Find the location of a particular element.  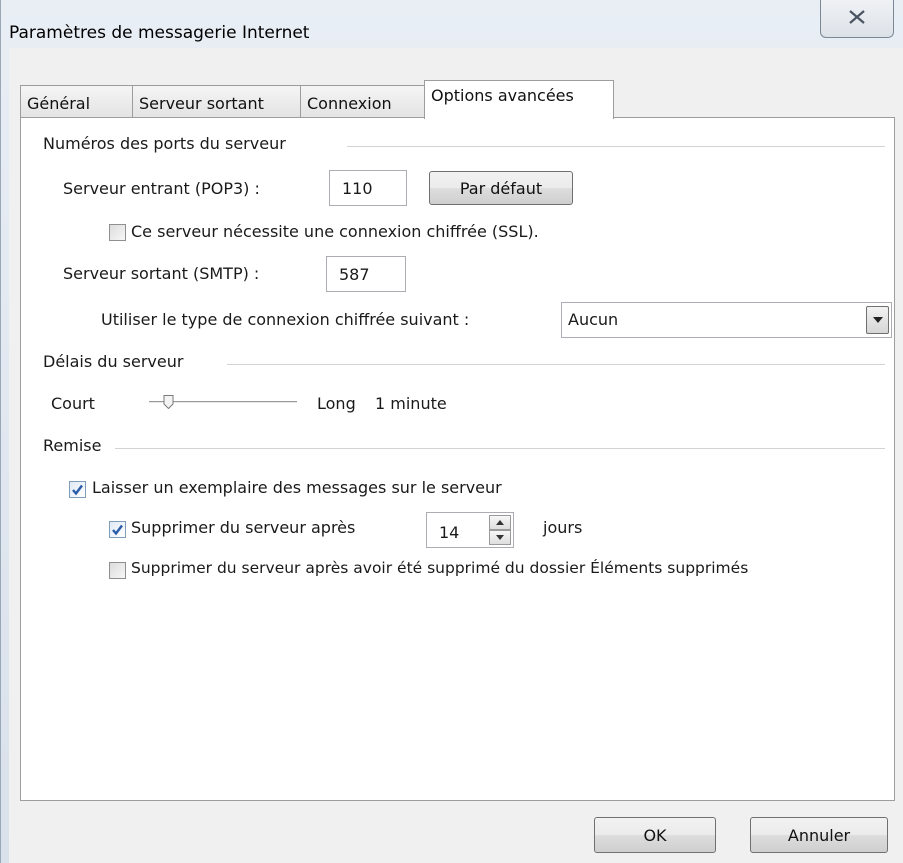

timeout-short-label: Court is located at coordinates (73, 403).